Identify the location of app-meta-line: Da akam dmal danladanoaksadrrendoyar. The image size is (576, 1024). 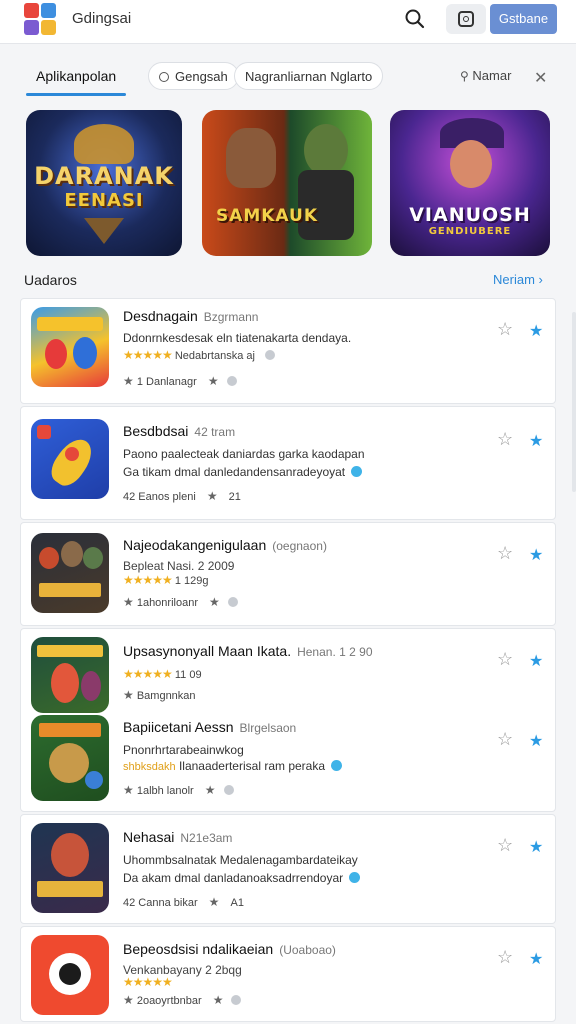
(242, 878).